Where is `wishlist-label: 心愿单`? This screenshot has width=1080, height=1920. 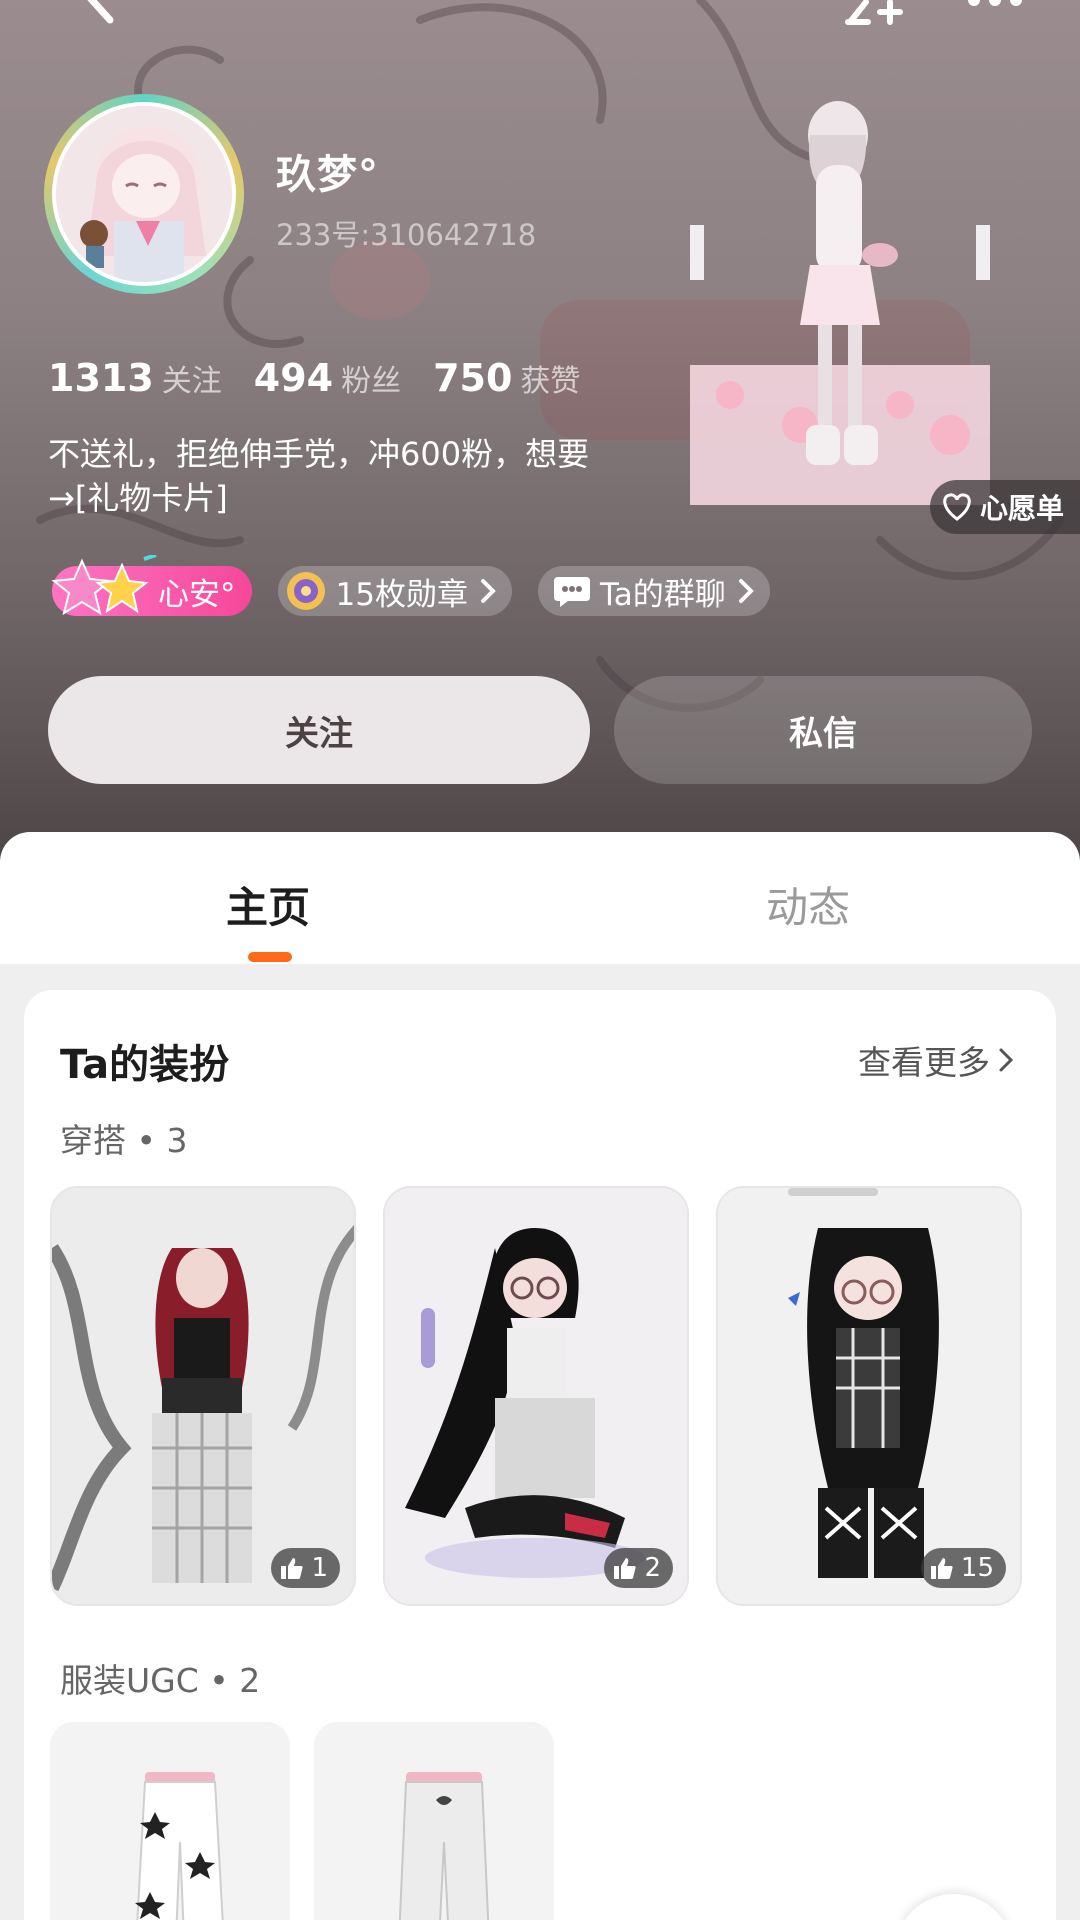
wishlist-label: 心愿单 is located at coordinates (1022, 508).